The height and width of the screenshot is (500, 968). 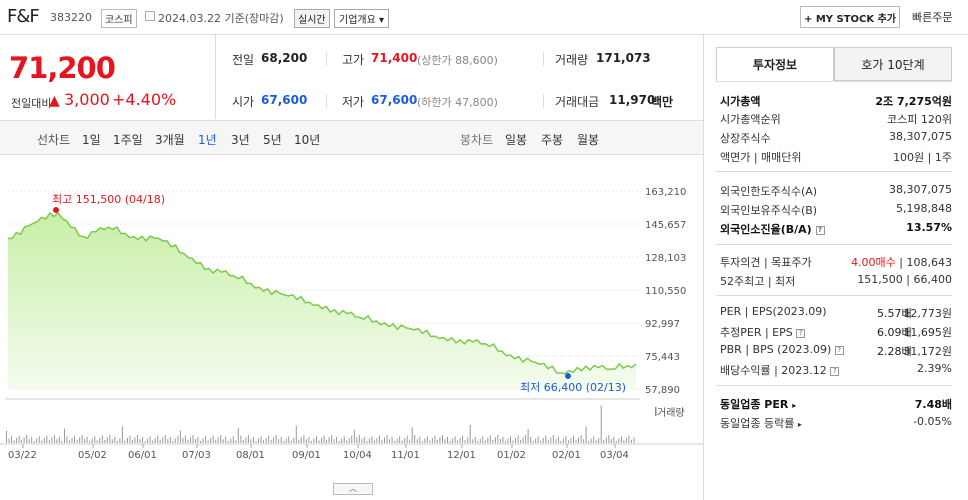 What do you see at coordinates (623, 58) in the screenshot?
I see `volume-value: 171,073` at bounding box center [623, 58].